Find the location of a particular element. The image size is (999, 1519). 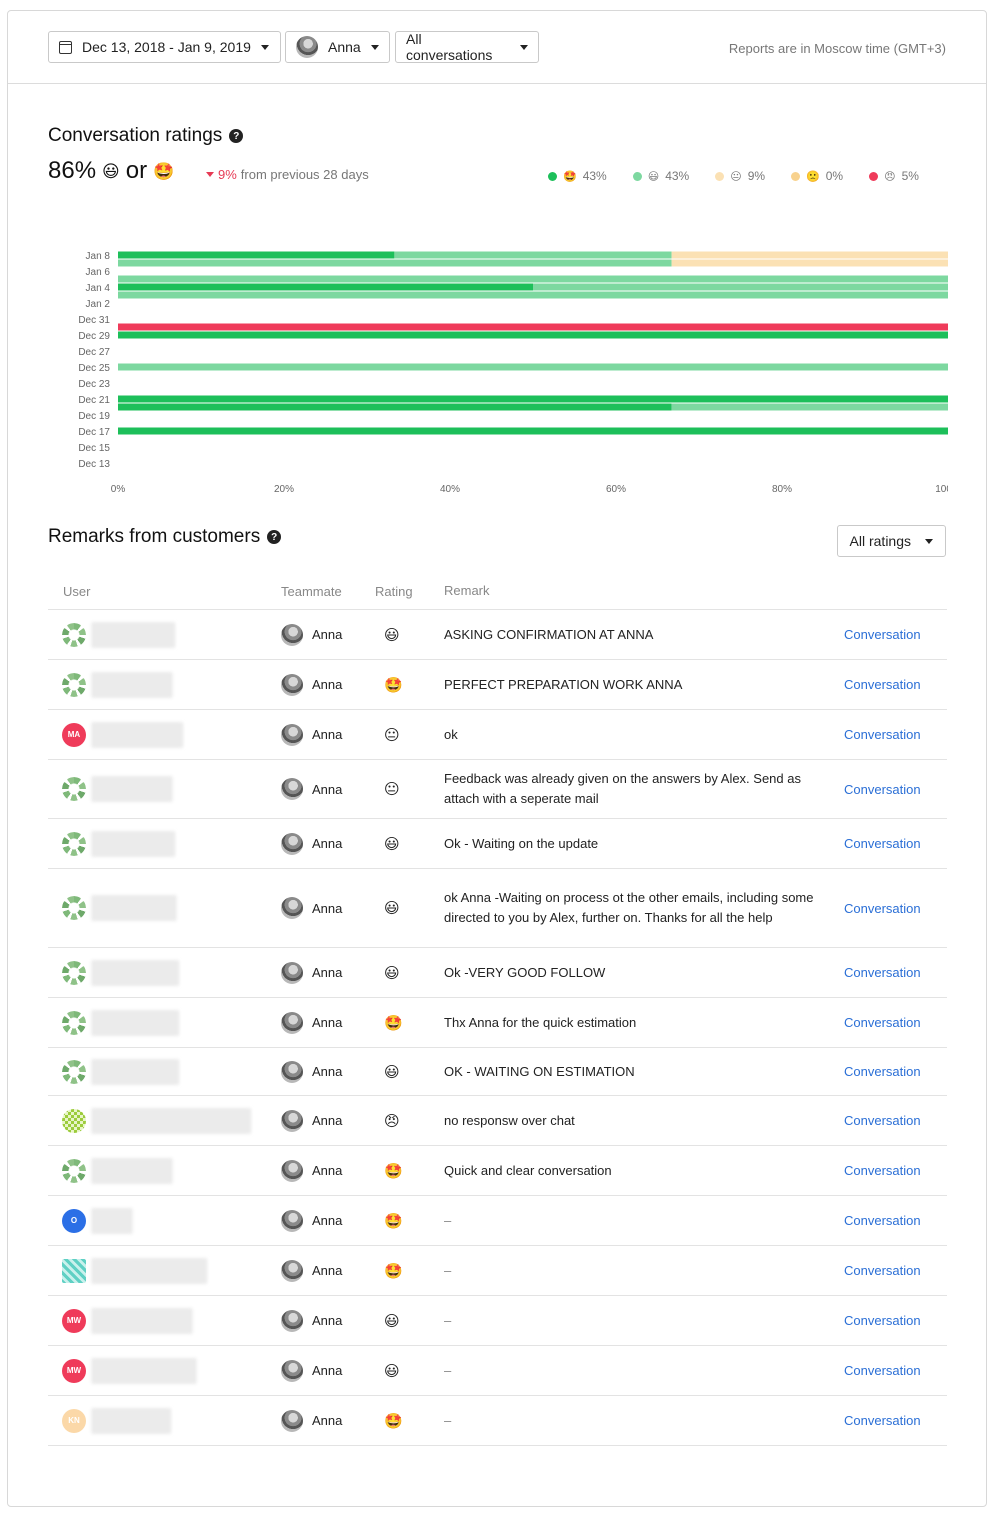

table-row: MW Anna 😃 – Conversation is located at coordinates (497, 1371).